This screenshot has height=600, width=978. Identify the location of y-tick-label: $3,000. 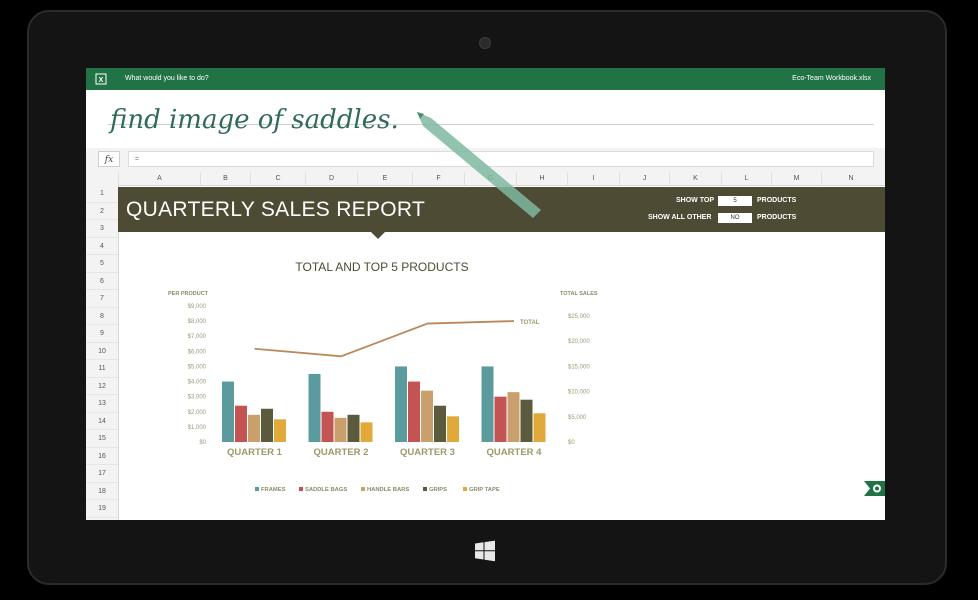
(197, 398).